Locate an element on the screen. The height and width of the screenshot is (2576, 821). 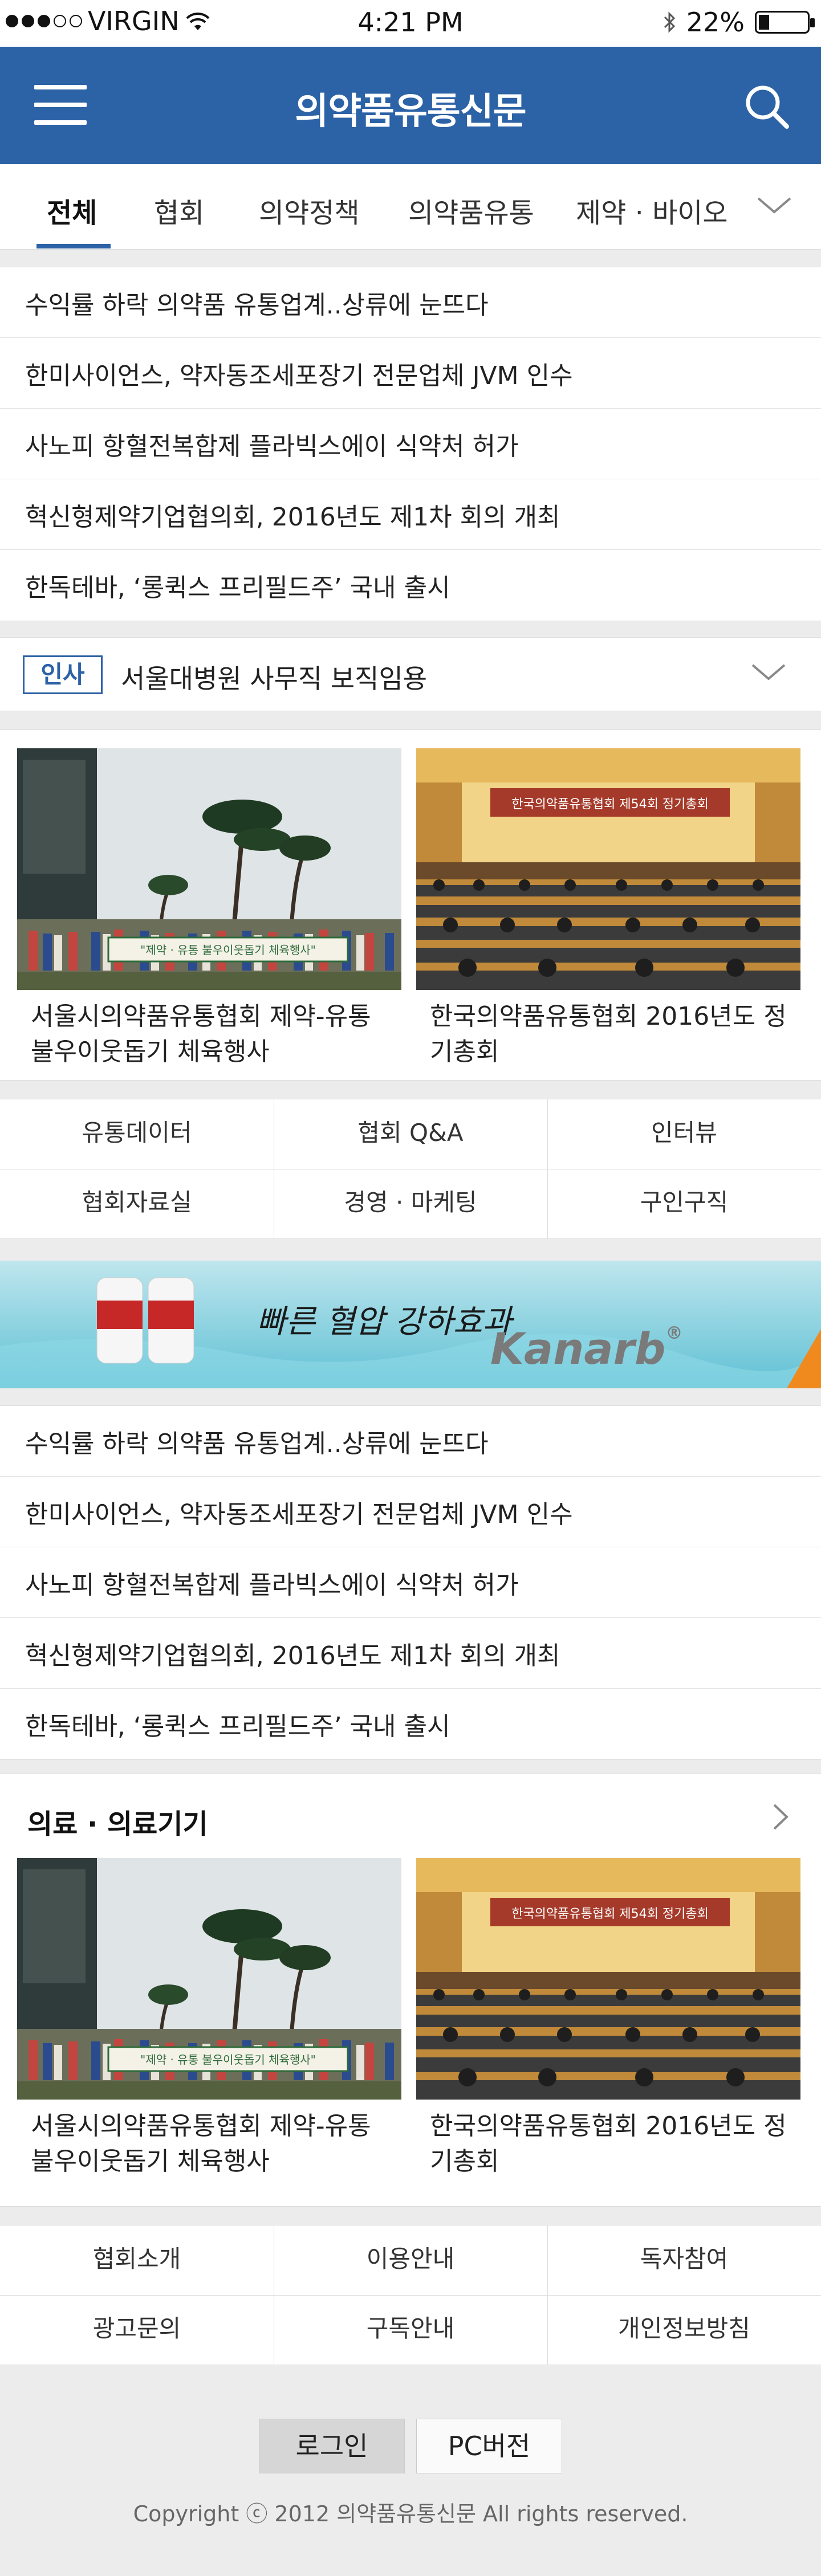
tab-all: 전체 is located at coordinates (72, 210).